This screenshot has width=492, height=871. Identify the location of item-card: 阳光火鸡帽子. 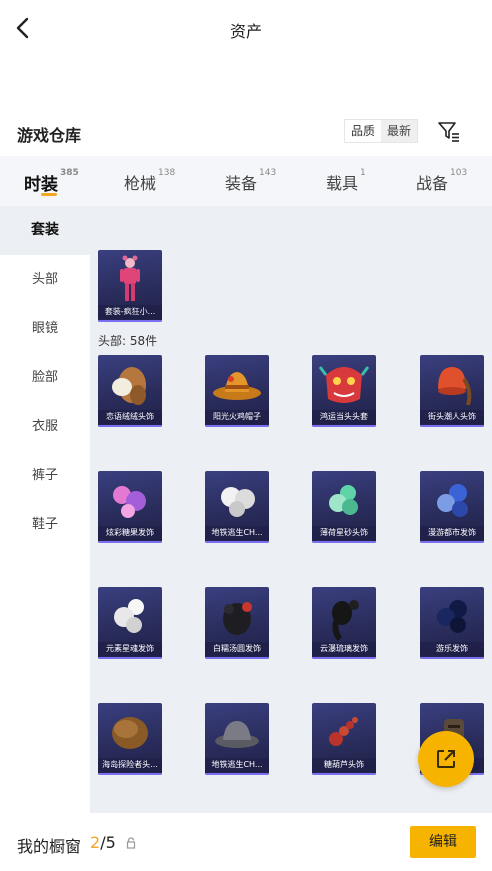
(237, 391).